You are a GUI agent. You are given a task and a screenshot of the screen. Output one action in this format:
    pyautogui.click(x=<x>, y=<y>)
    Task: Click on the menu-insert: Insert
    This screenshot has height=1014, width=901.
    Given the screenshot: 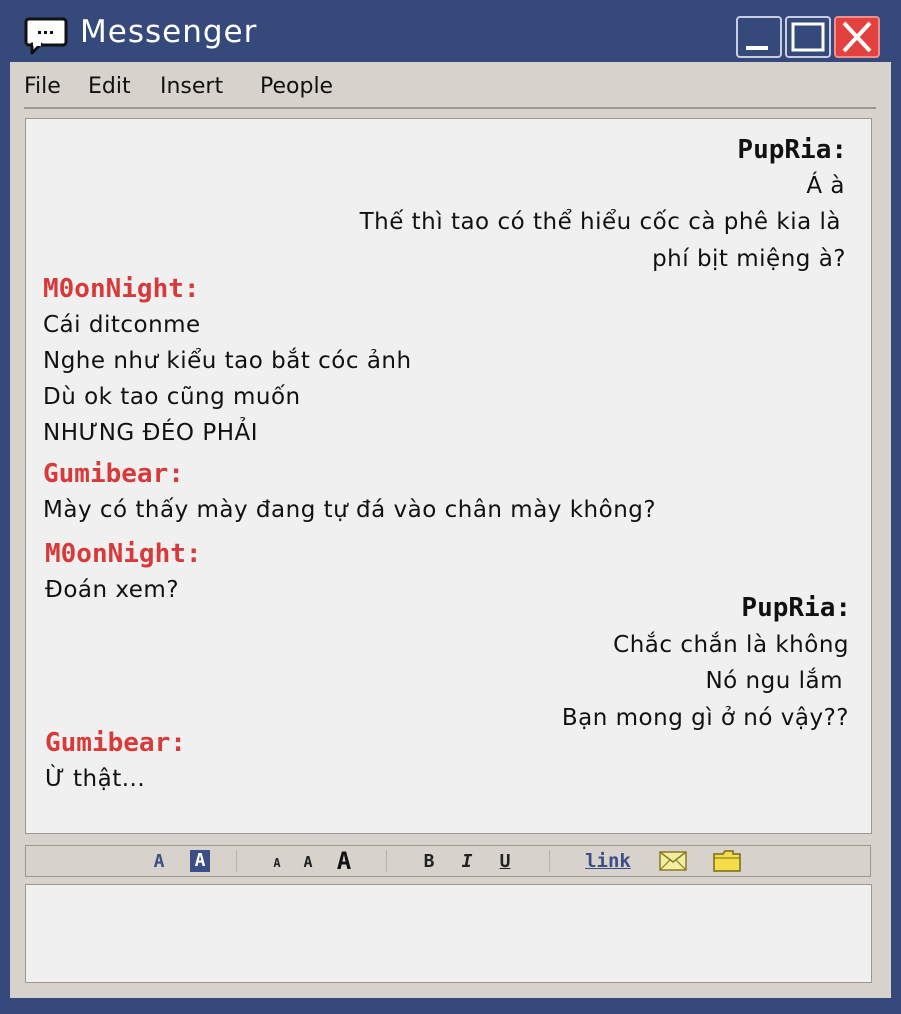 What is the action you would take?
    pyautogui.click(x=191, y=86)
    